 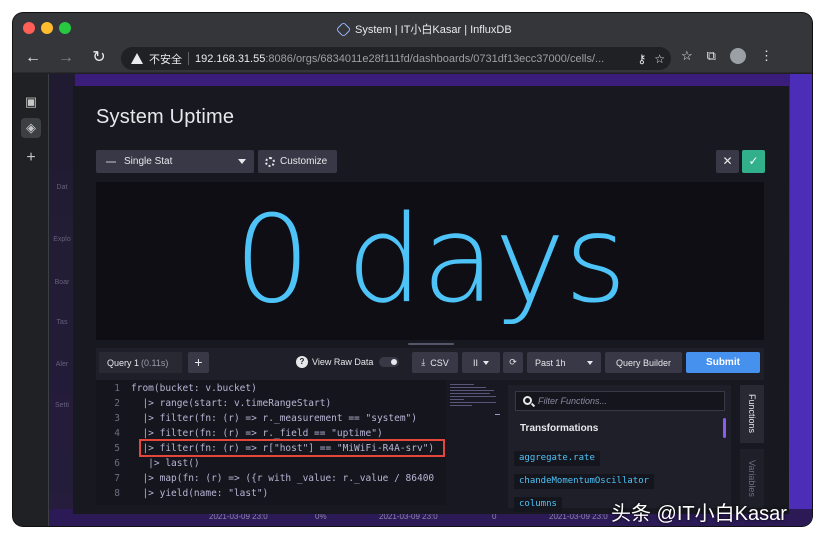 What do you see at coordinates (559, 428) in the screenshot?
I see `functions-category-heading: Transformations` at bounding box center [559, 428].